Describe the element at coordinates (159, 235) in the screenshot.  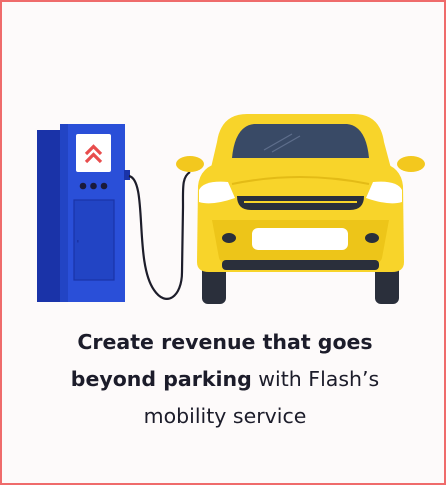
I see `charging-cable-icon` at that location.